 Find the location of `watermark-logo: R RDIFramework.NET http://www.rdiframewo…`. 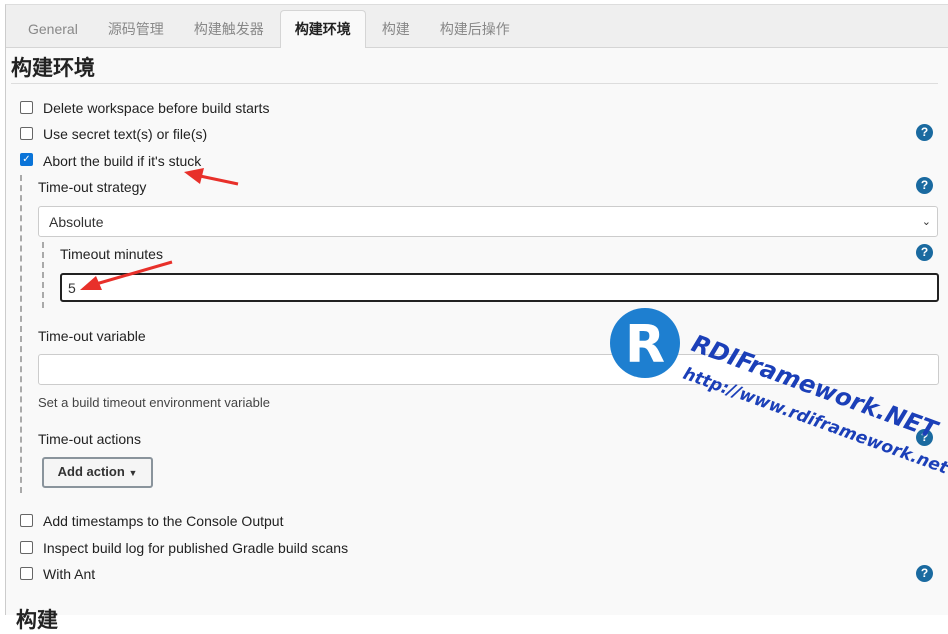

watermark-logo: R RDIFramework.NET http://www.rdiframewo… is located at coordinates (779, 393).